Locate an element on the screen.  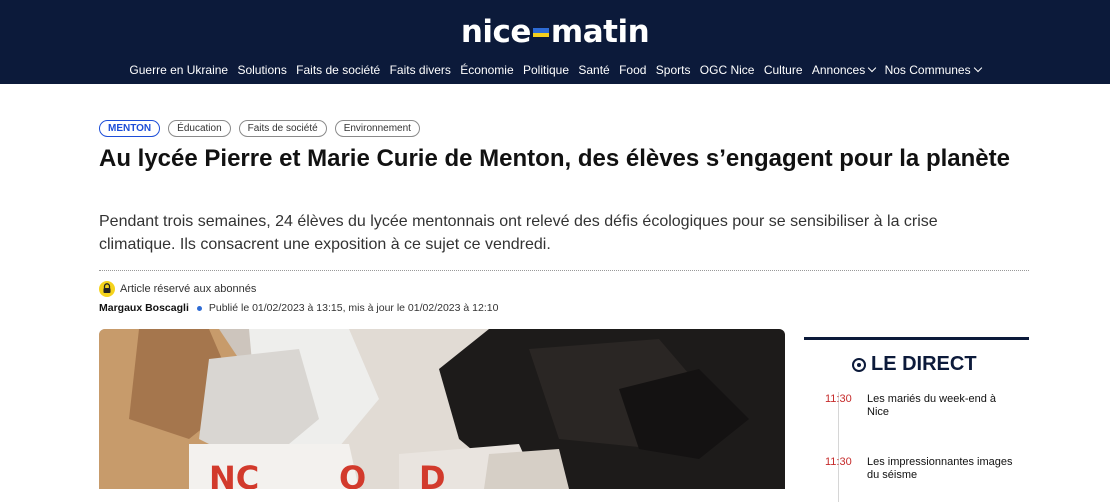
divider is located at coordinates (564, 270).